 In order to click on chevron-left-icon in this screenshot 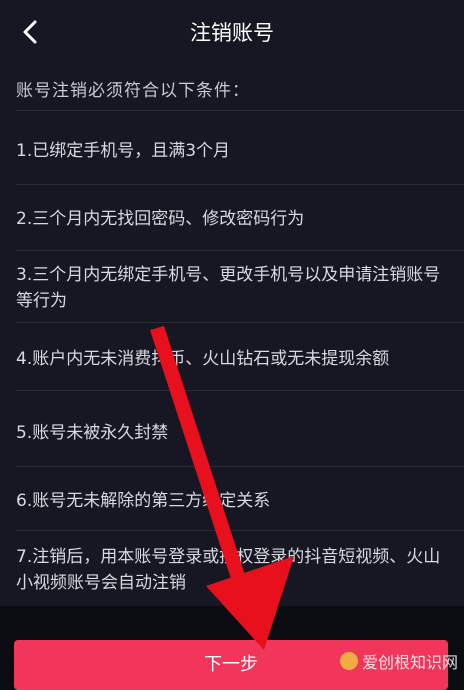, I will do `click(30, 32)`.